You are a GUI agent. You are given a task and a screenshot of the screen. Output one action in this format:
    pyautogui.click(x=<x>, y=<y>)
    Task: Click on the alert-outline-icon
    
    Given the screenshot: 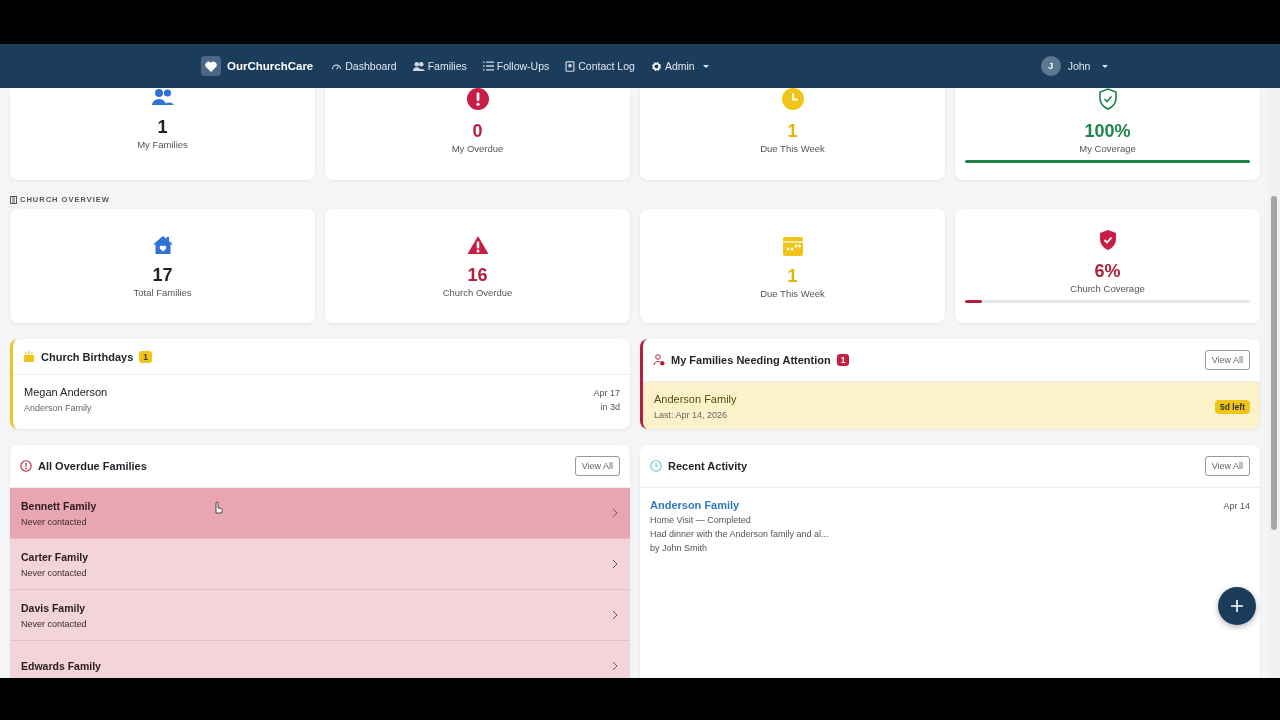 What is the action you would take?
    pyautogui.click(x=26, y=466)
    